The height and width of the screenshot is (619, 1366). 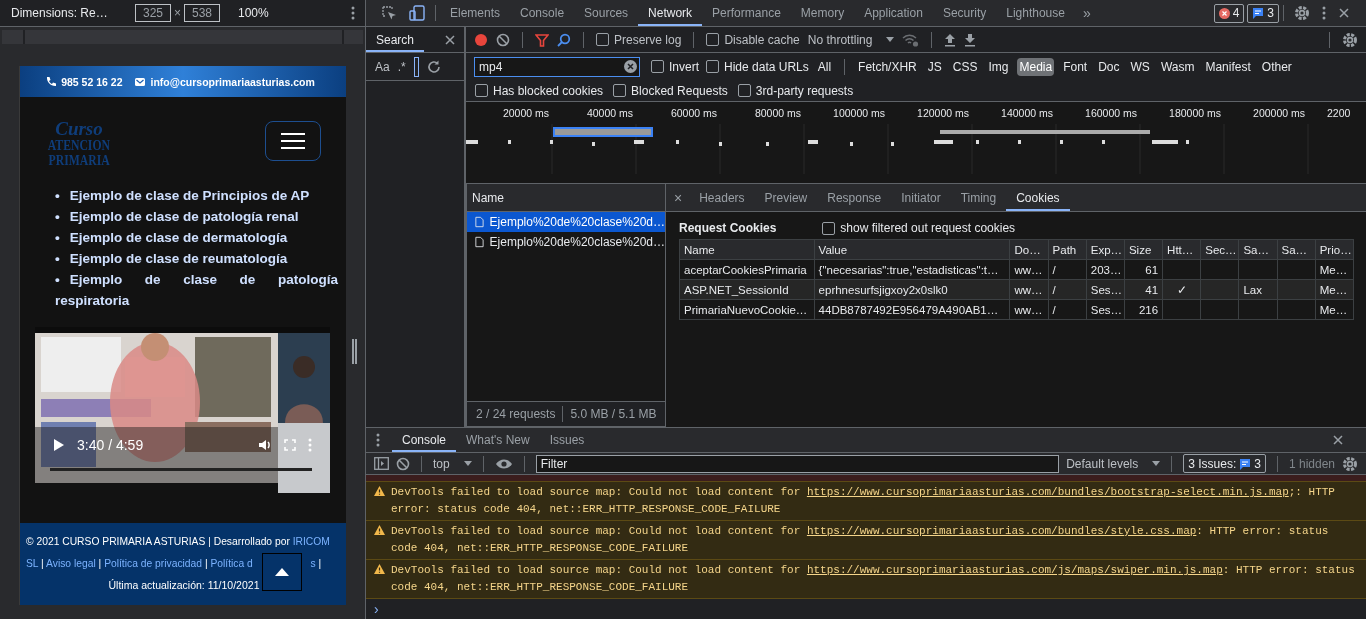 What do you see at coordinates (978, 197) in the screenshot?
I see `detail-tab: Timing` at bounding box center [978, 197].